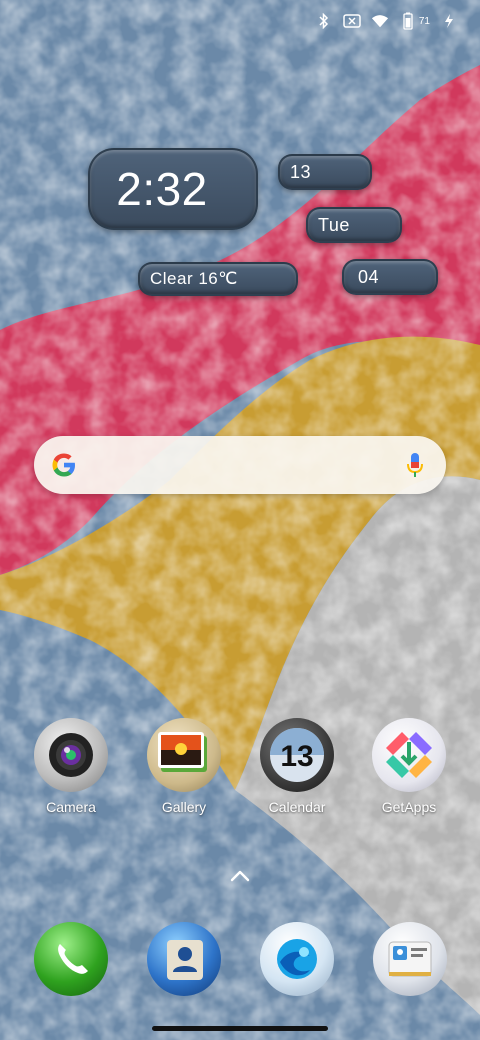 This screenshot has height=1040, width=480. Describe the element at coordinates (162, 189) in the screenshot. I see `clock-time: 2:32` at that location.